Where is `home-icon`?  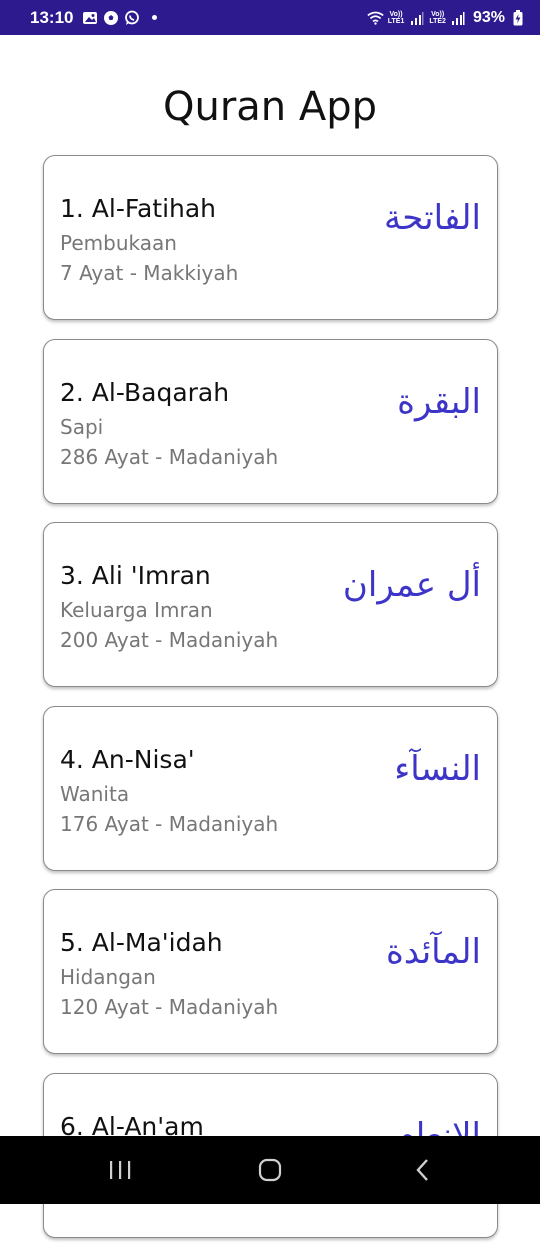
home-icon is located at coordinates (270, 1170).